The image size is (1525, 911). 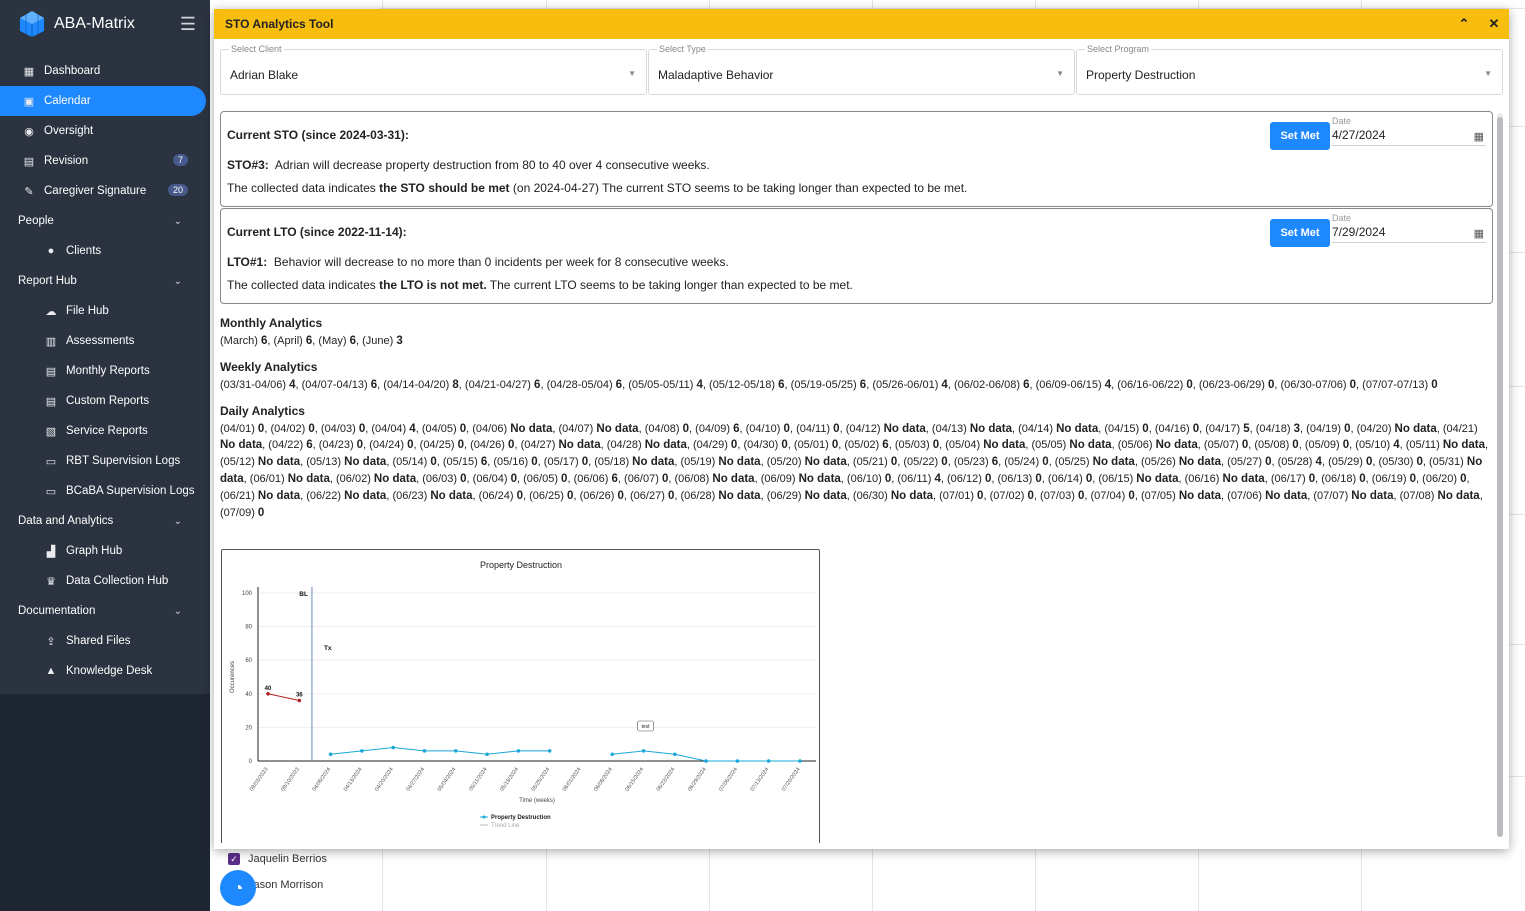 What do you see at coordinates (1441, 495) in the screenshot?
I see `daily-entry: (07/08) No data,` at bounding box center [1441, 495].